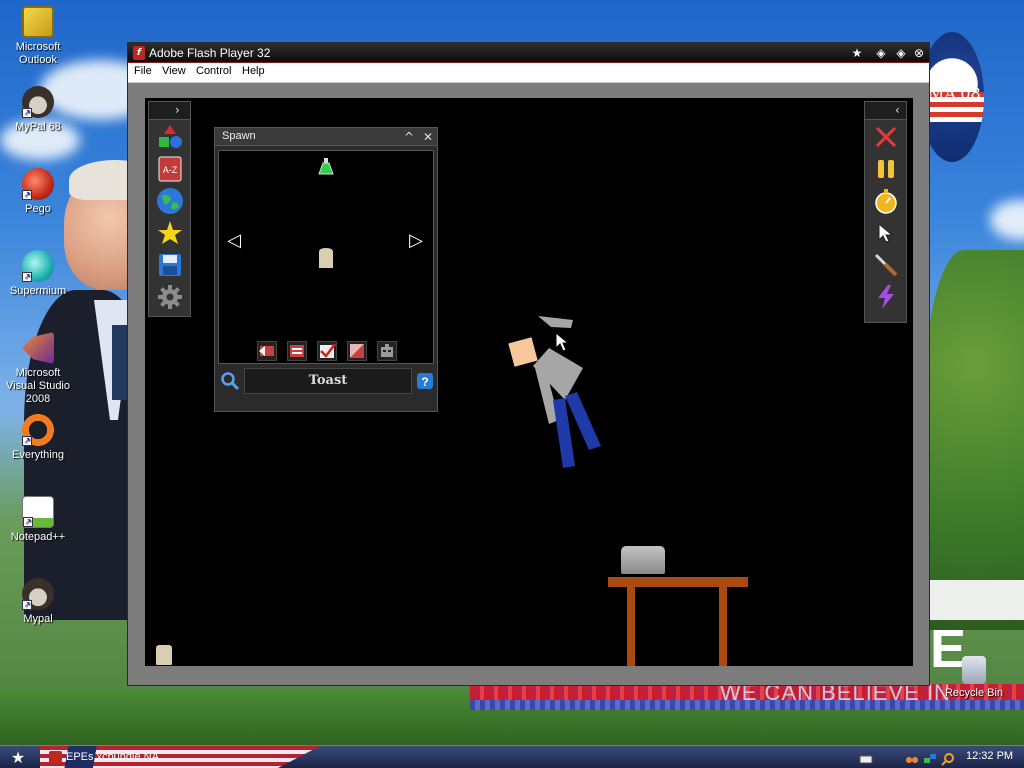 The height and width of the screenshot is (768, 1024). I want to click on keyboard-icon, so click(866, 758).